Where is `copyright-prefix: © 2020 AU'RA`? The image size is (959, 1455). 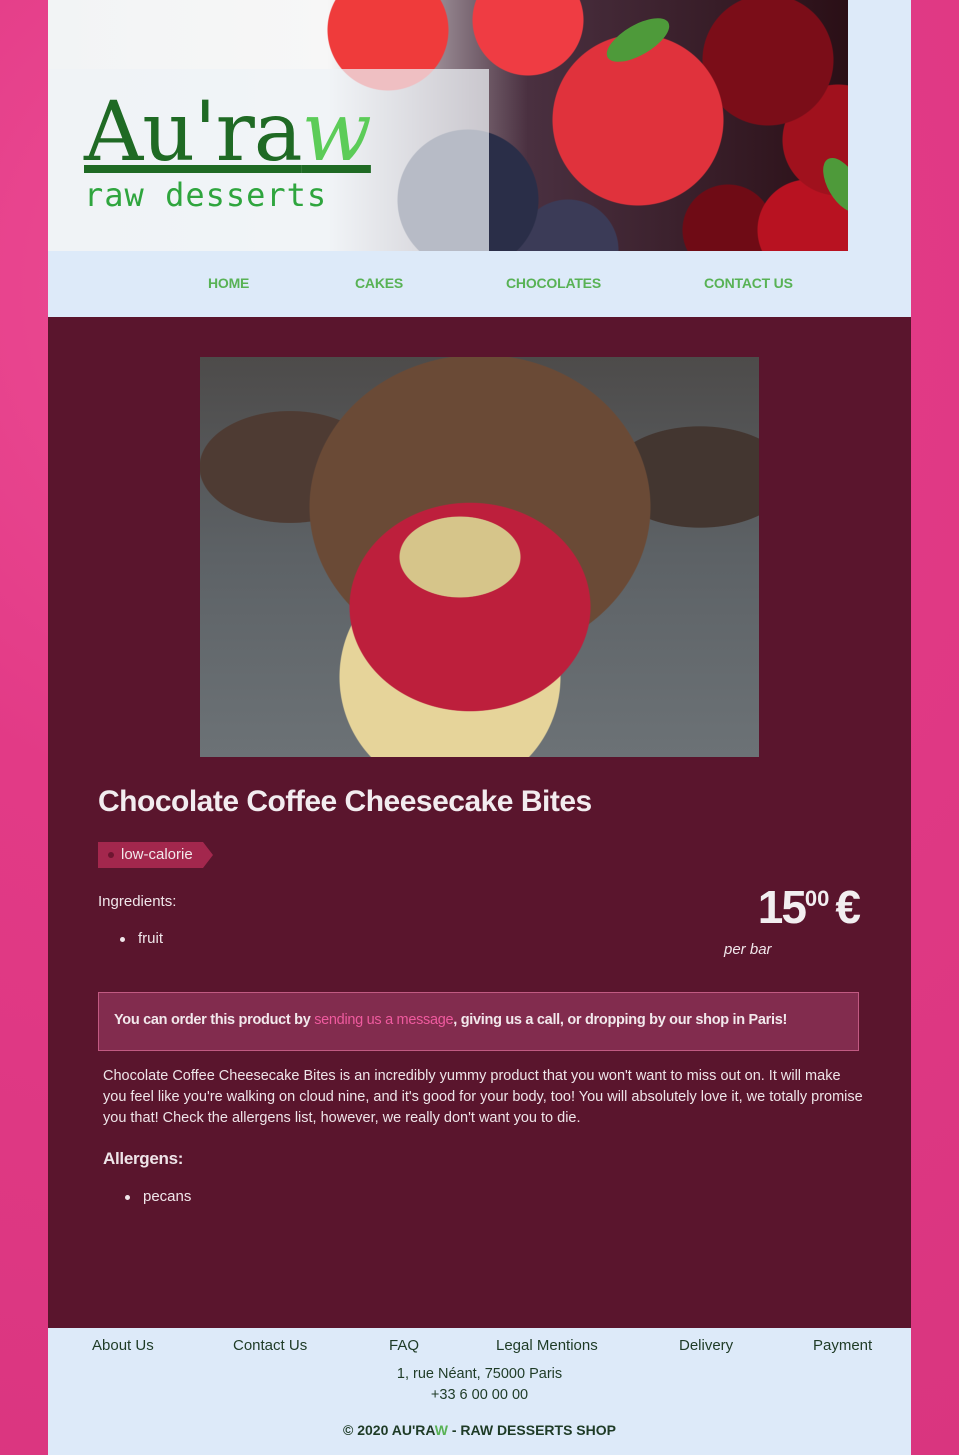 copyright-prefix: © 2020 AU'RA is located at coordinates (389, 1430).